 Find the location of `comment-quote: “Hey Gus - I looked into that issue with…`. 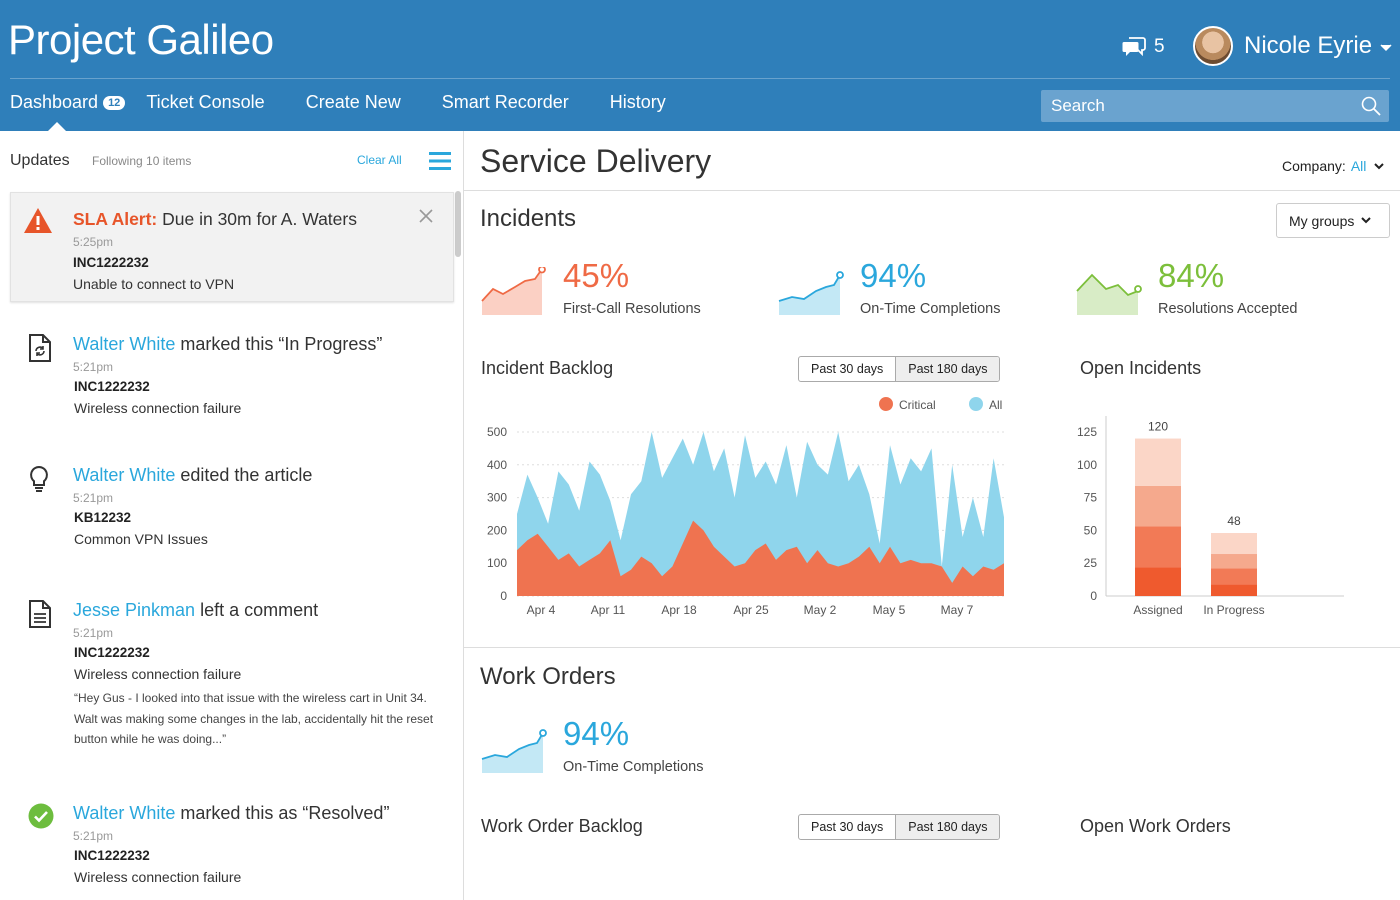

comment-quote: “Hey Gus - I looked into that issue with… is located at coordinates (254, 718).